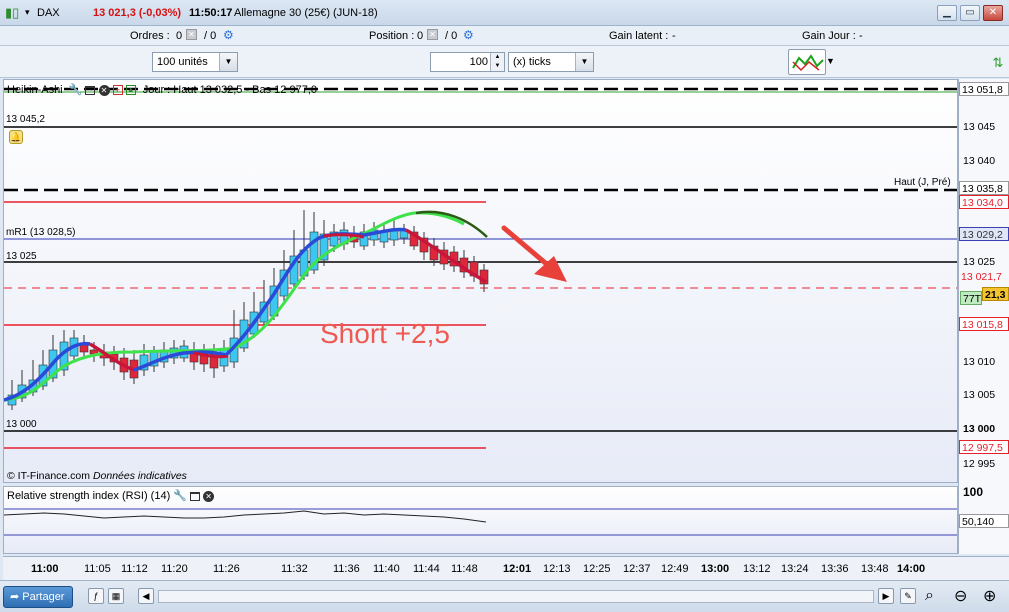 This screenshot has height=612, width=1009. What do you see at coordinates (984, 188) in the screenshot?
I see `tick-13035: 13 035,8` at bounding box center [984, 188].